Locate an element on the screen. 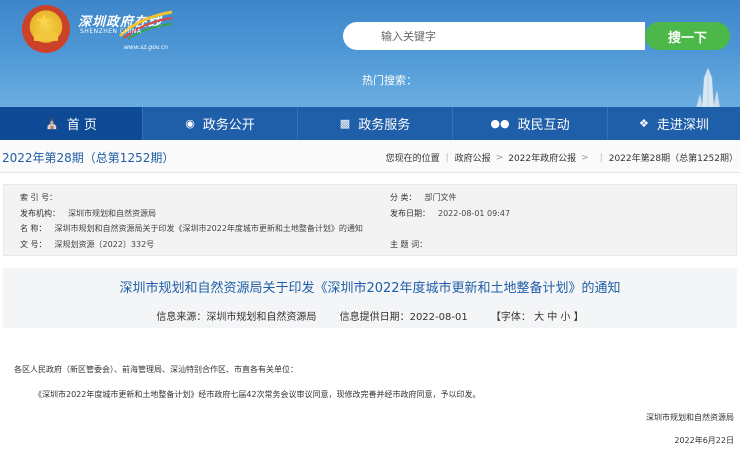 This screenshot has height=450, width=740. issuer-value: 深圳市规划和自然资源局 is located at coordinates (112, 213).